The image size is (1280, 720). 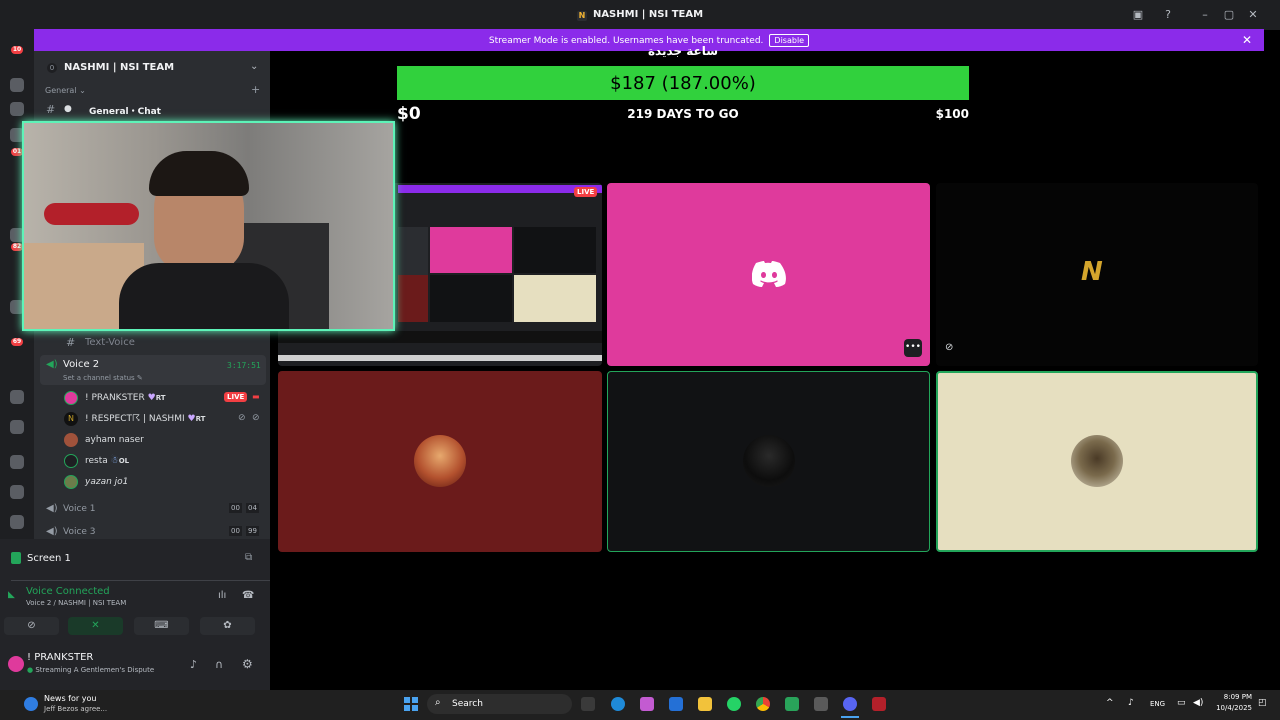 I want to click on user-limit: 99, so click(x=252, y=531).